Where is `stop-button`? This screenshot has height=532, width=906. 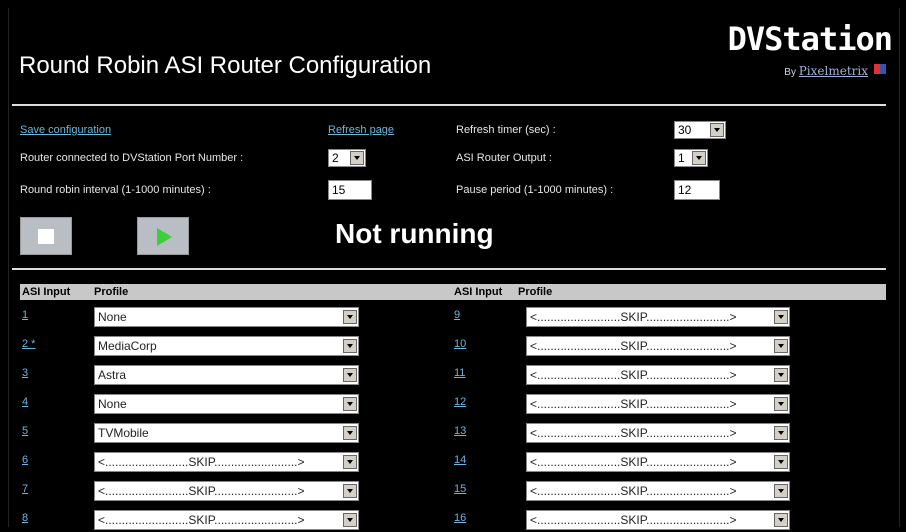
stop-button is located at coordinates (46, 236).